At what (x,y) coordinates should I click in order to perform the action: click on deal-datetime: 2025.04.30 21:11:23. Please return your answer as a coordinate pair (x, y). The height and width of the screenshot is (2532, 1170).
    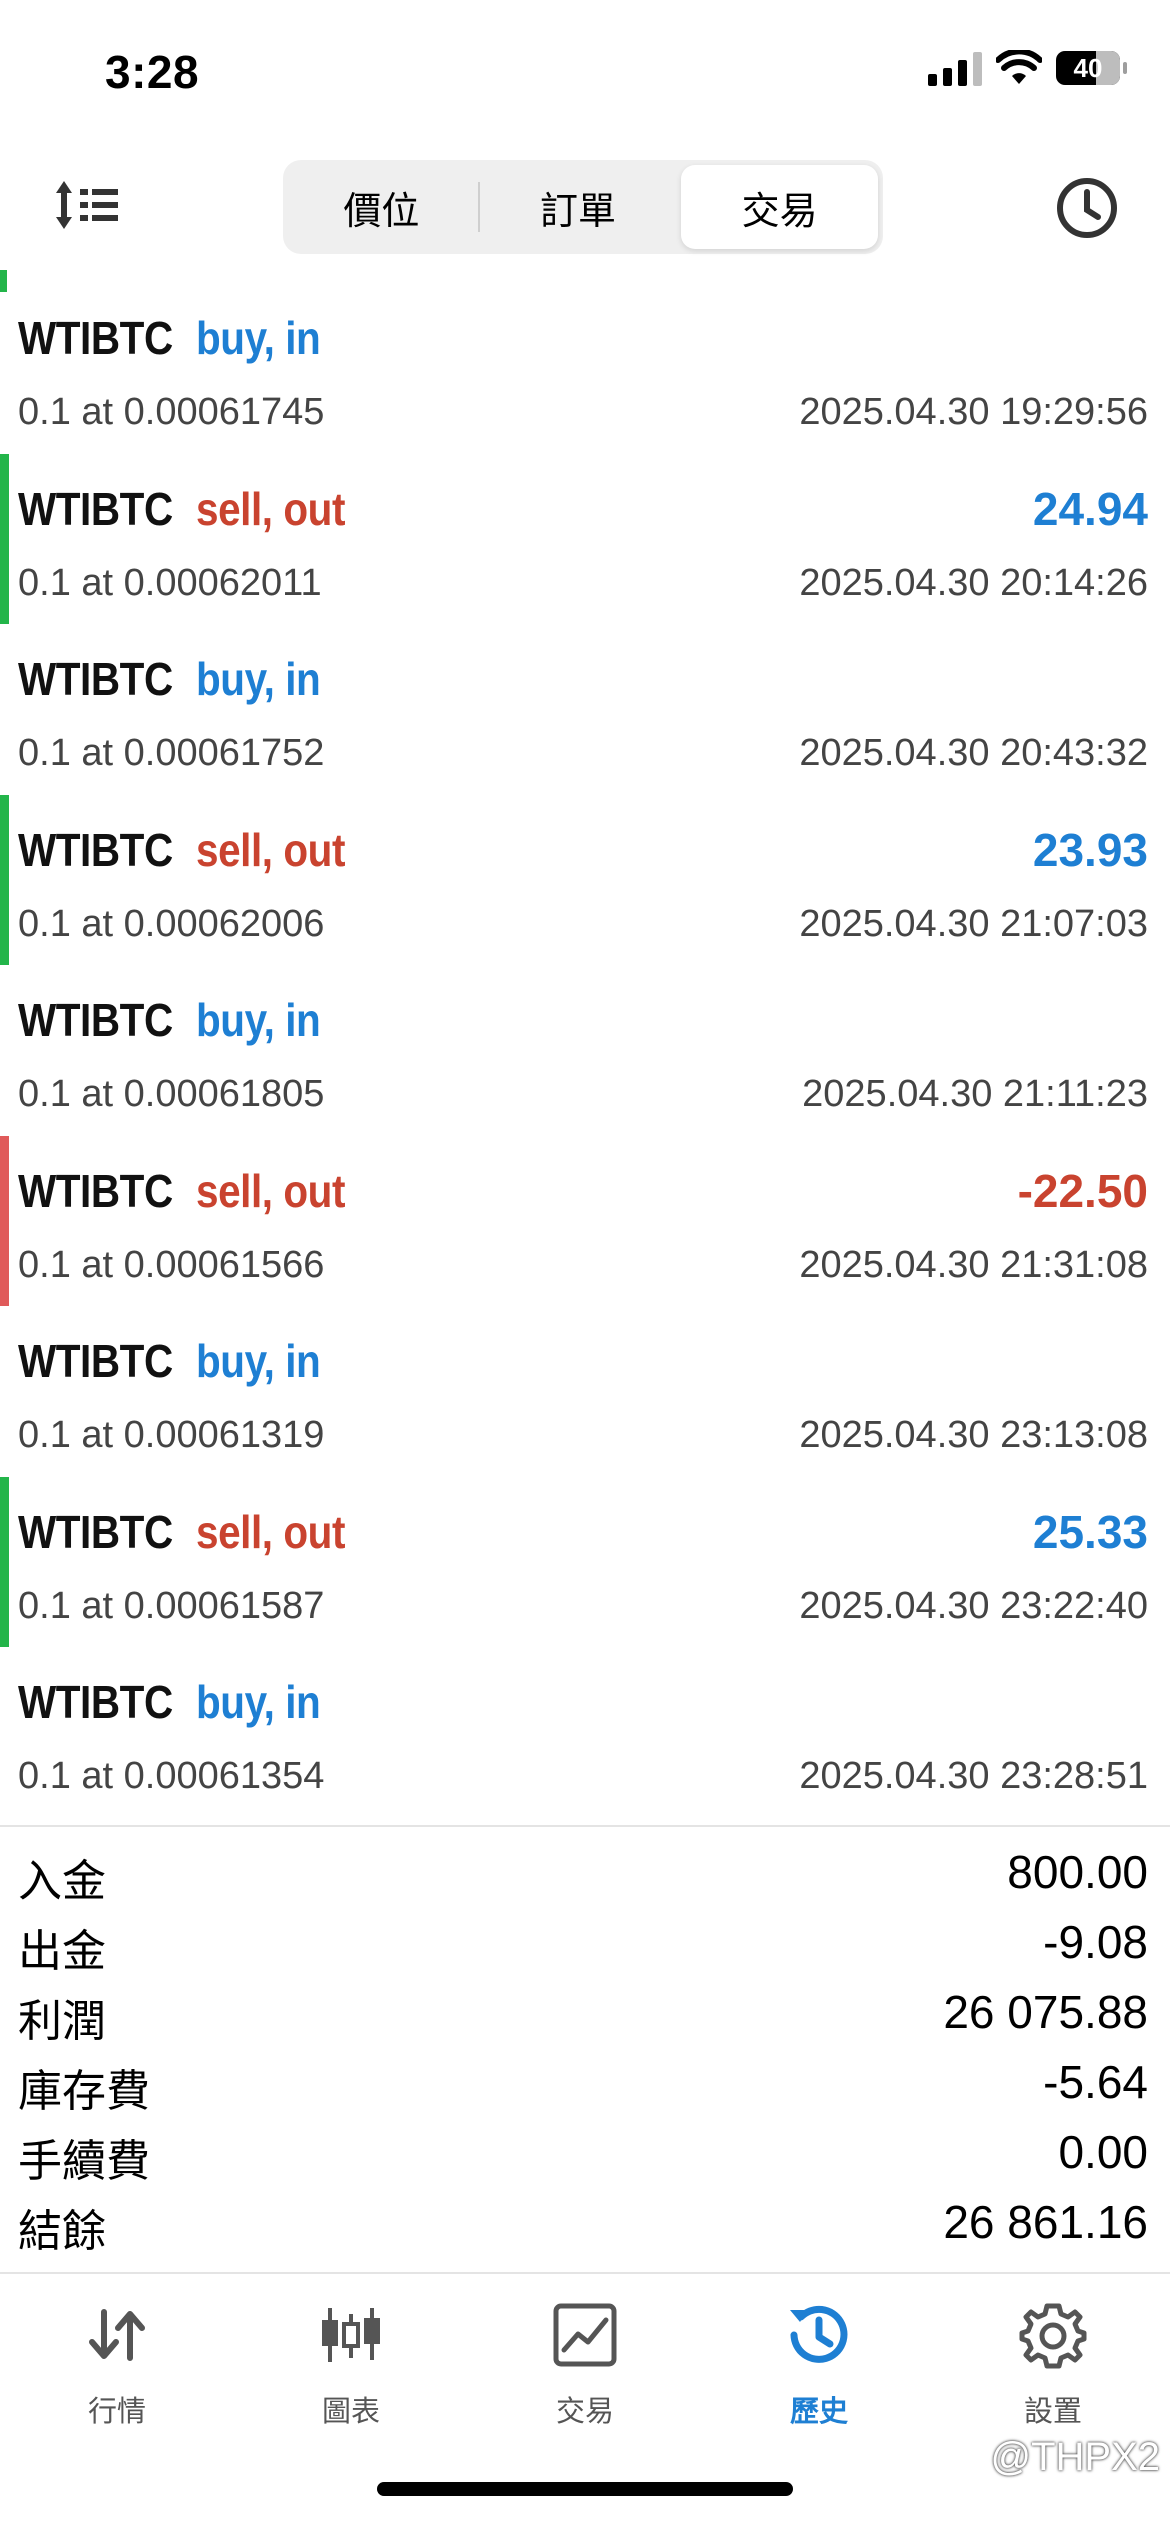
    Looking at the image, I should click on (975, 1094).